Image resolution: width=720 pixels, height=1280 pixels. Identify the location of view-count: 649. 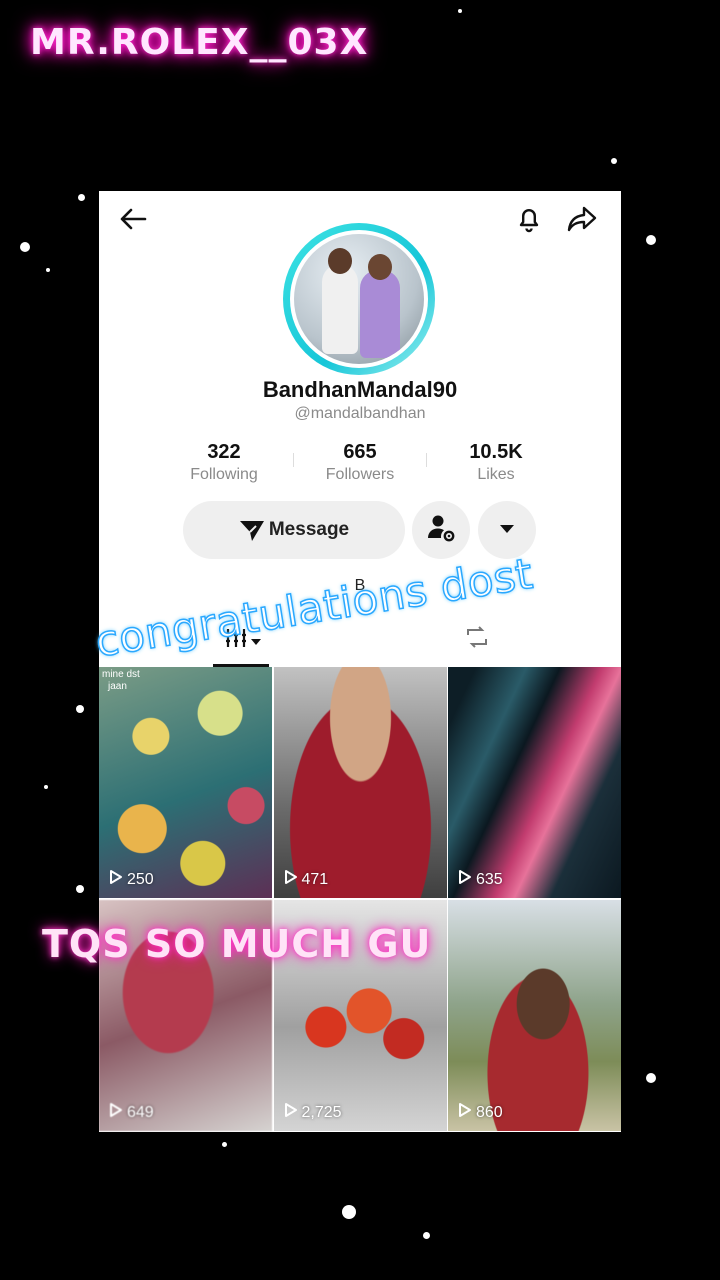
(131, 1112).